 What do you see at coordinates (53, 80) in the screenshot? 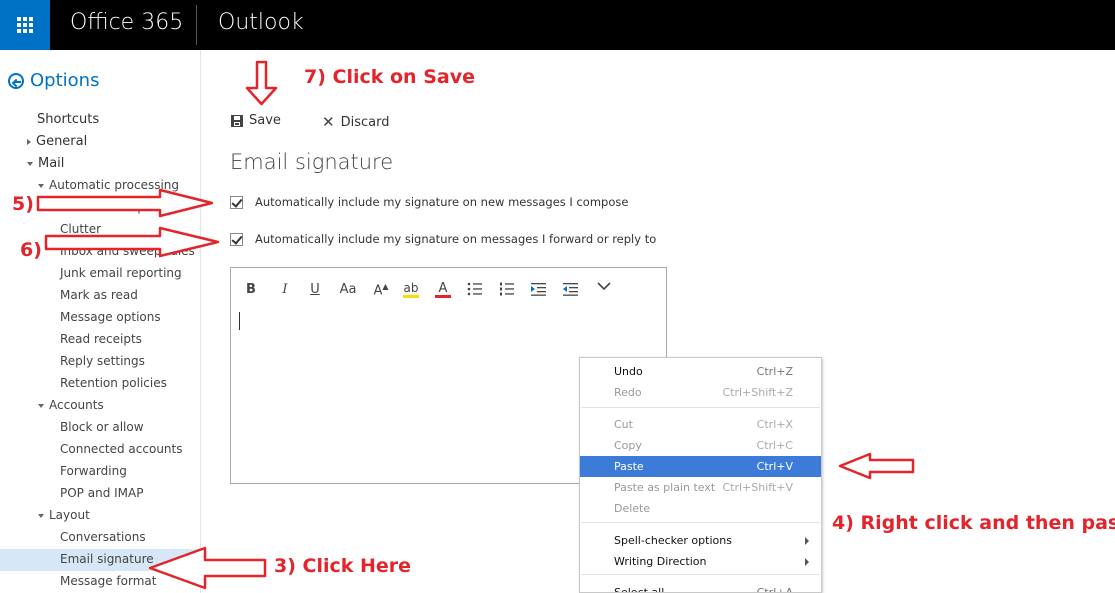
I see `options-back-link: Options` at bounding box center [53, 80].